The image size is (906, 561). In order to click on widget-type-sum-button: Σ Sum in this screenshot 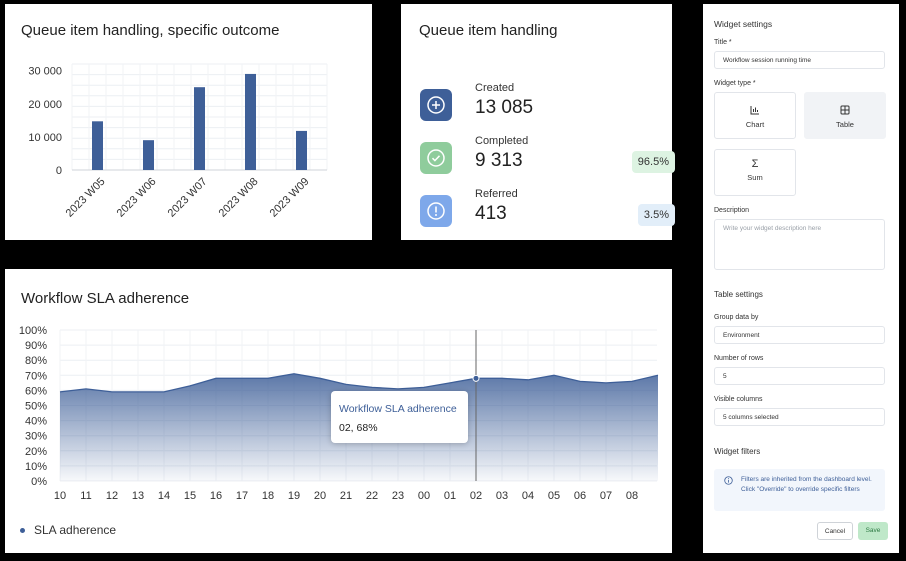, I will do `click(755, 172)`.